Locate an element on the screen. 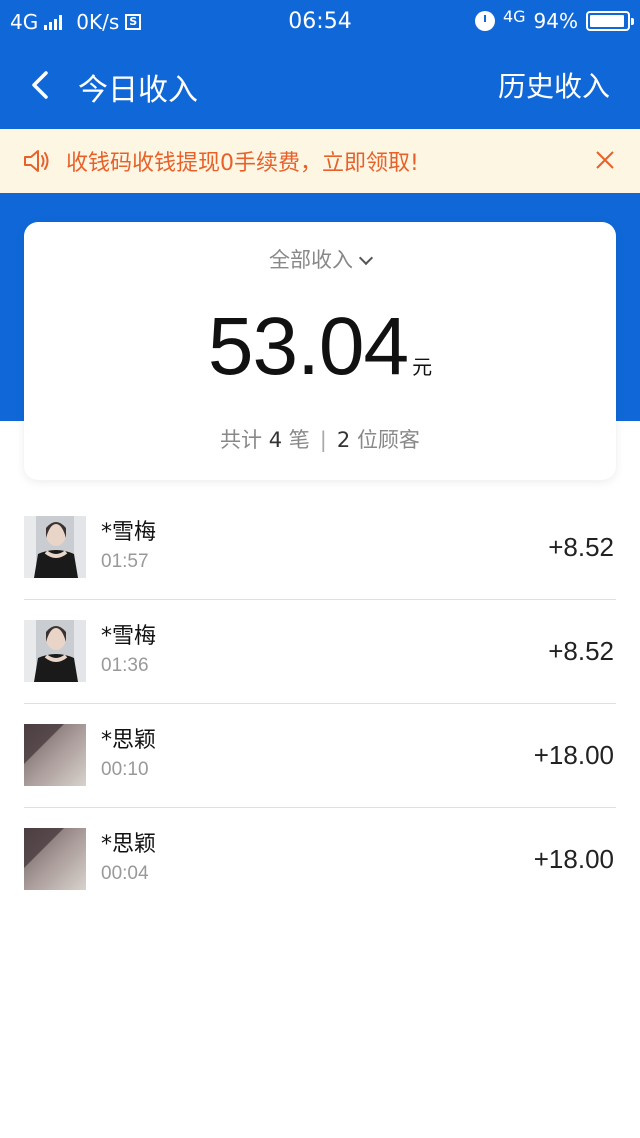 This screenshot has height=1138, width=640. banner-text: 收钱码收钱提现0手续费，立即领取! is located at coordinates (242, 163).